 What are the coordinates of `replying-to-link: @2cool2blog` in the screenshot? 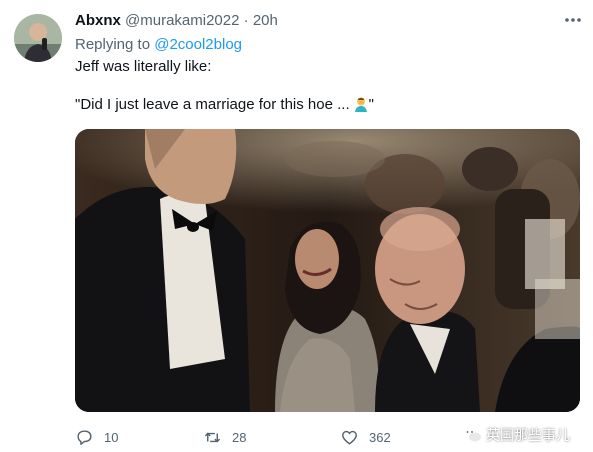 It's located at (198, 44).